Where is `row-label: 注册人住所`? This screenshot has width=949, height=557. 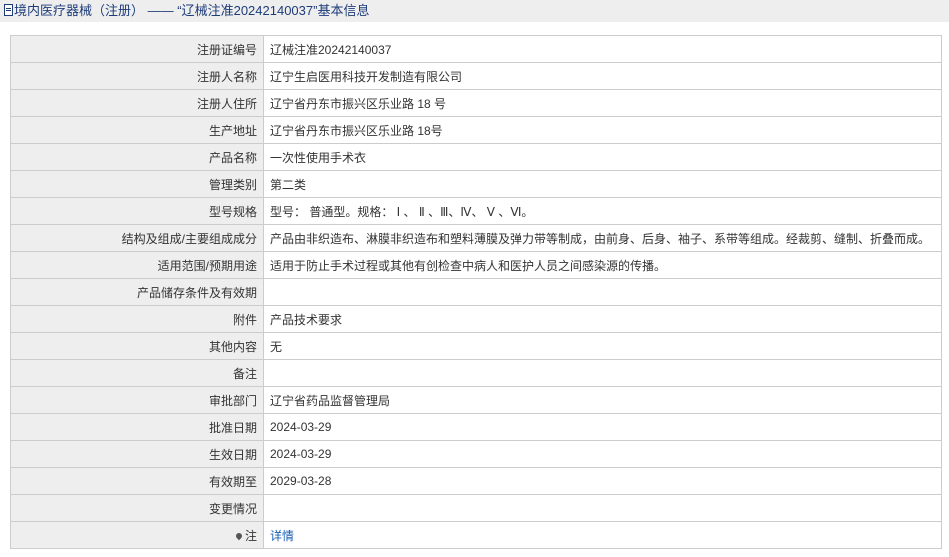 row-label: 注册人住所 is located at coordinates (137, 103).